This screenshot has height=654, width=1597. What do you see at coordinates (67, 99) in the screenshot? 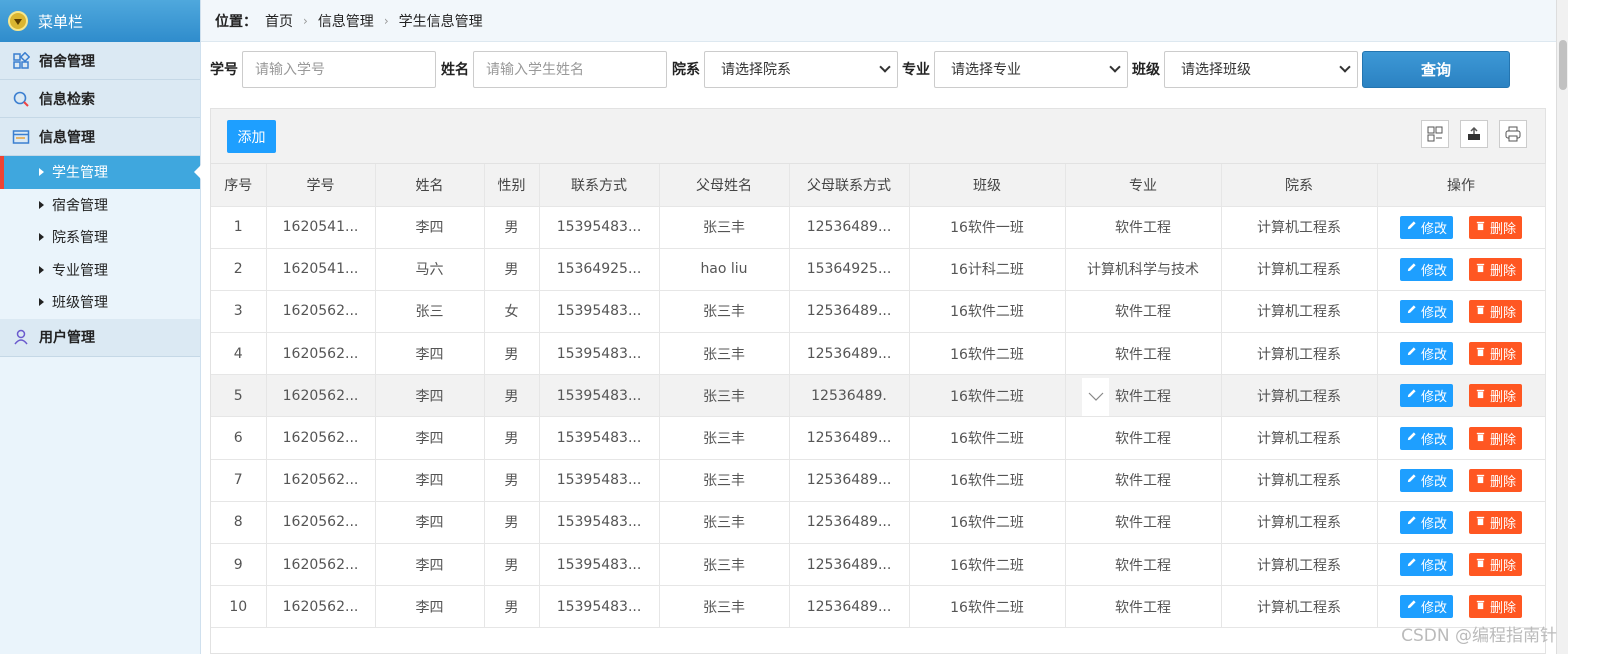
I see `sidebar-group-label: 信息检索` at bounding box center [67, 99].